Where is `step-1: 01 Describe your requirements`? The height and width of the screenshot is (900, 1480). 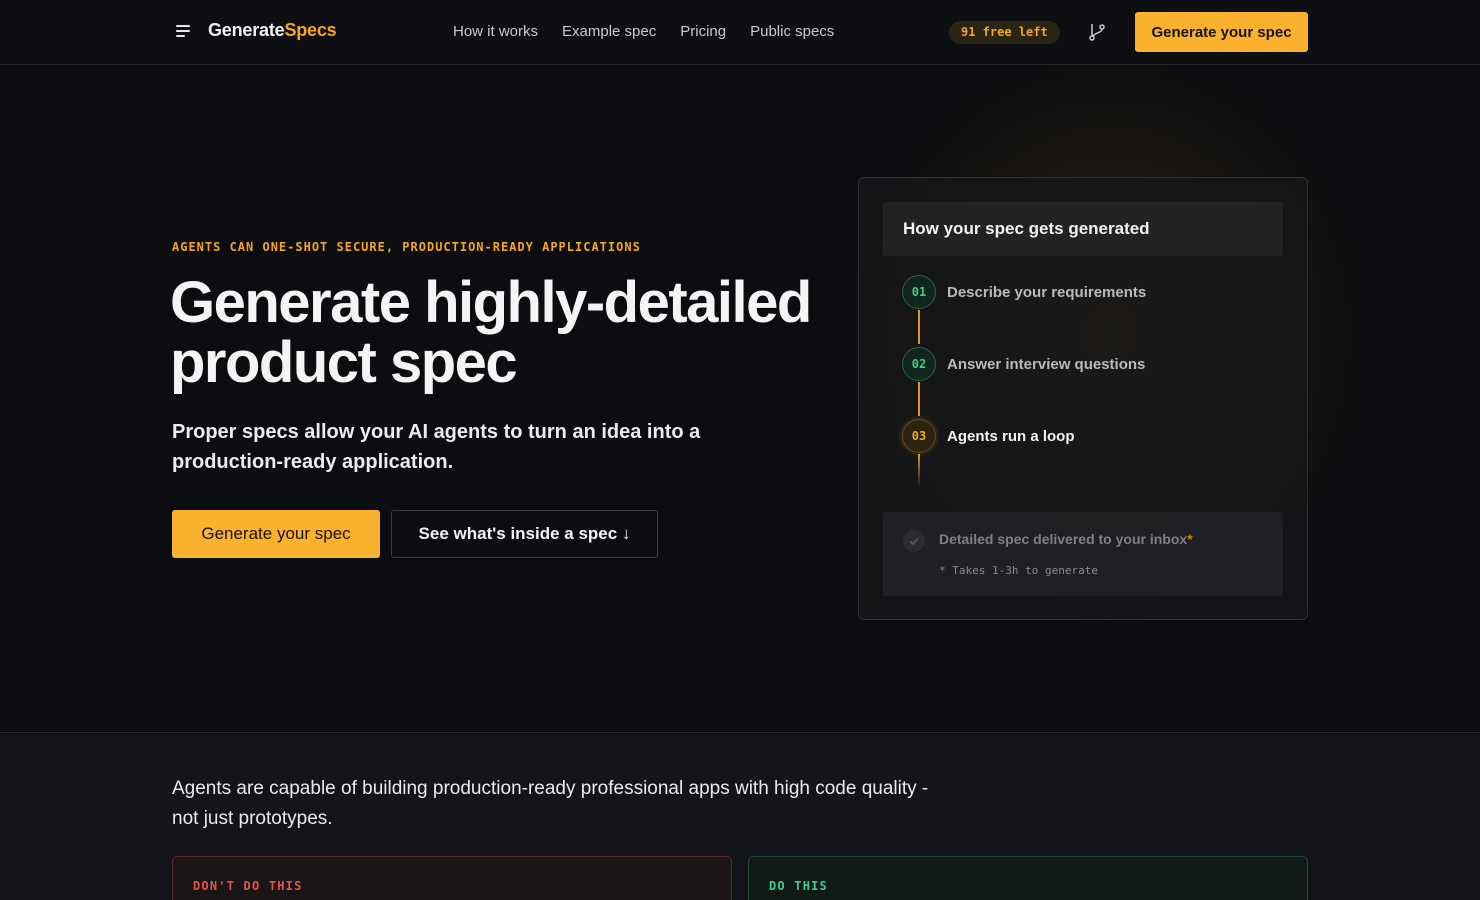 step-1: 01 Describe your requirements is located at coordinates (1024, 292).